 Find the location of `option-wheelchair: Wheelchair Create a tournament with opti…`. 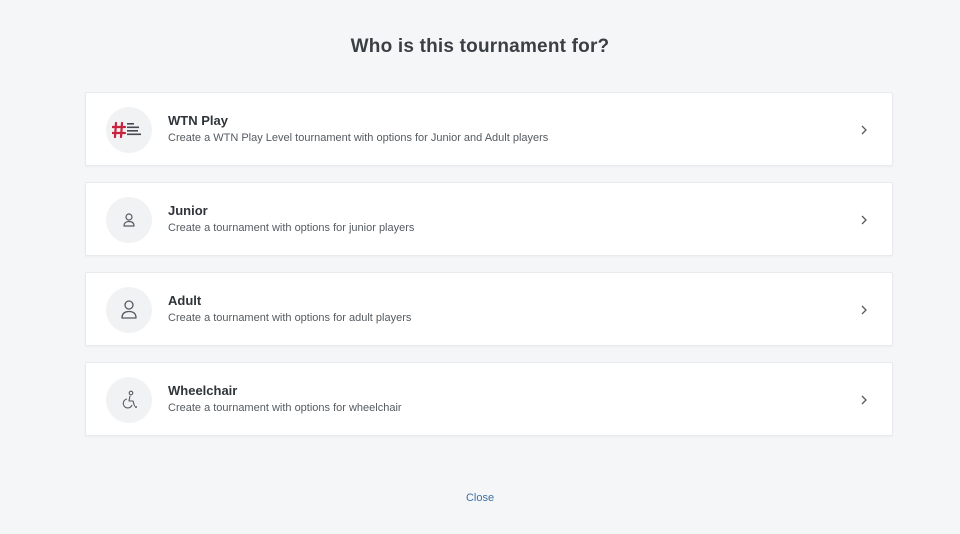

option-wheelchair: Wheelchair Create a tournament with opti… is located at coordinates (489, 399).